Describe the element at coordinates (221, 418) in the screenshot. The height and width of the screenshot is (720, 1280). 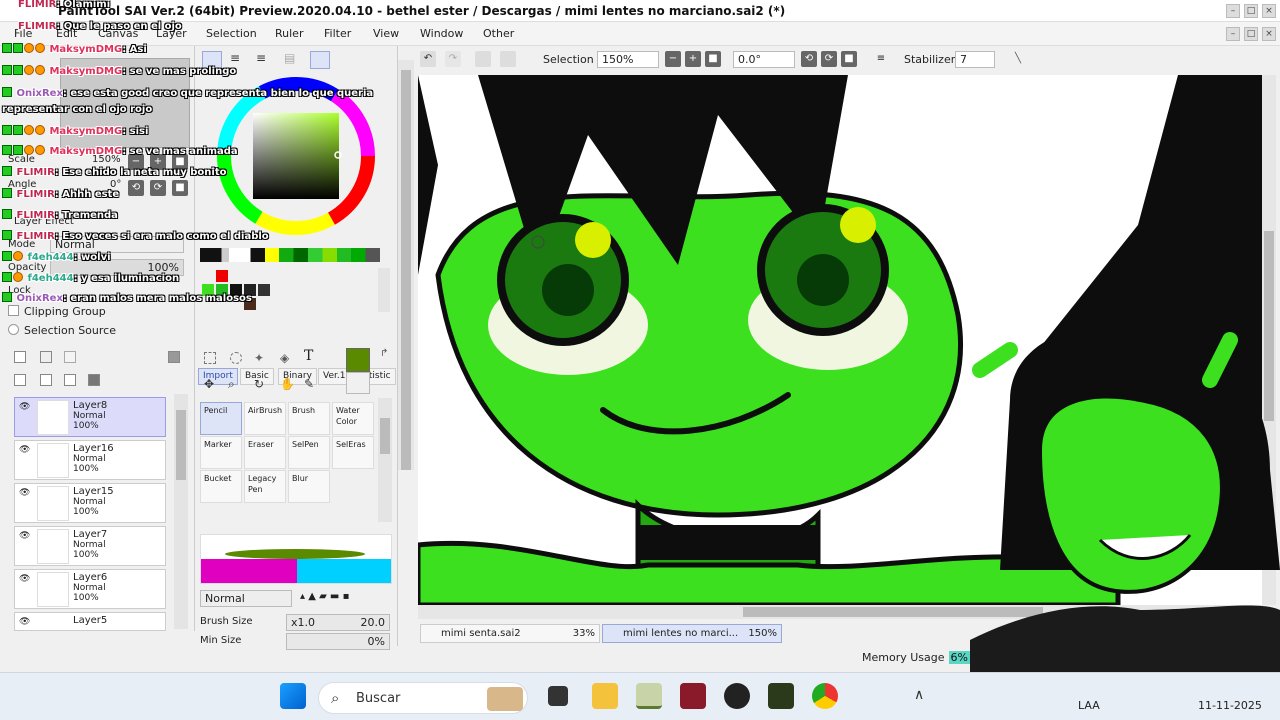
I see `tool-pencil: Pencil` at that location.